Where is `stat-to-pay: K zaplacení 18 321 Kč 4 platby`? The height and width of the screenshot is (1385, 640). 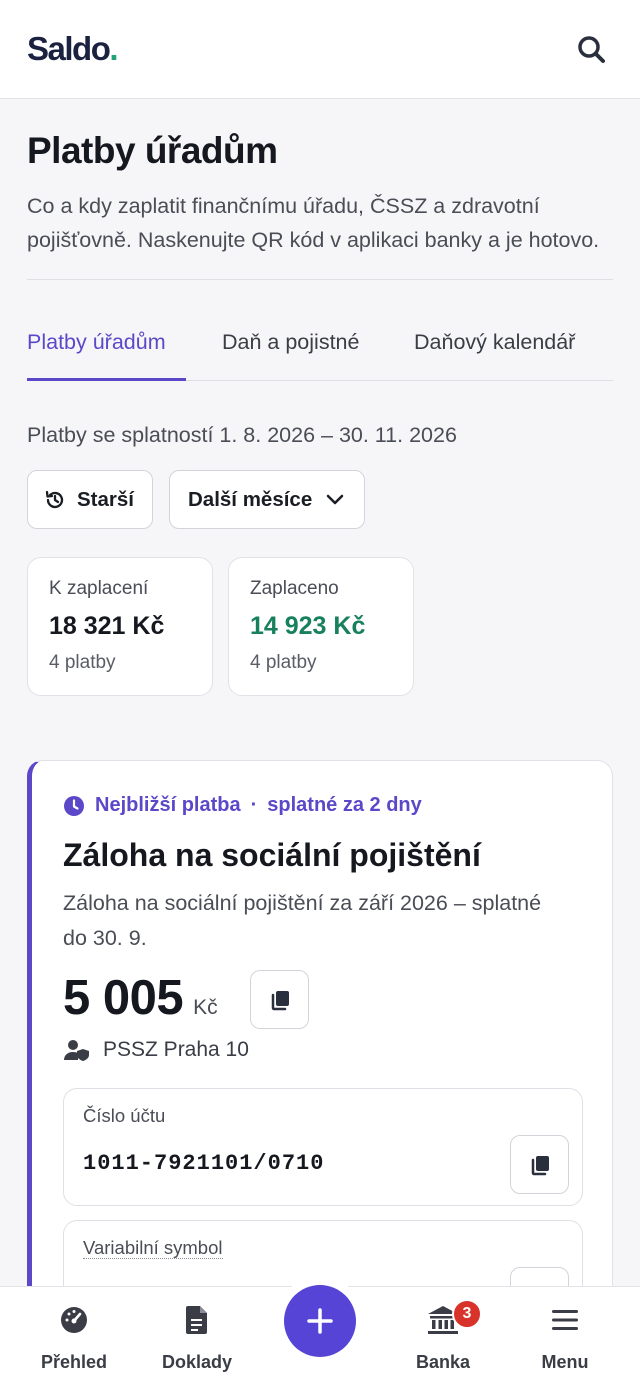
stat-to-pay: K zaplacení 18 321 Kč 4 platby is located at coordinates (120, 626).